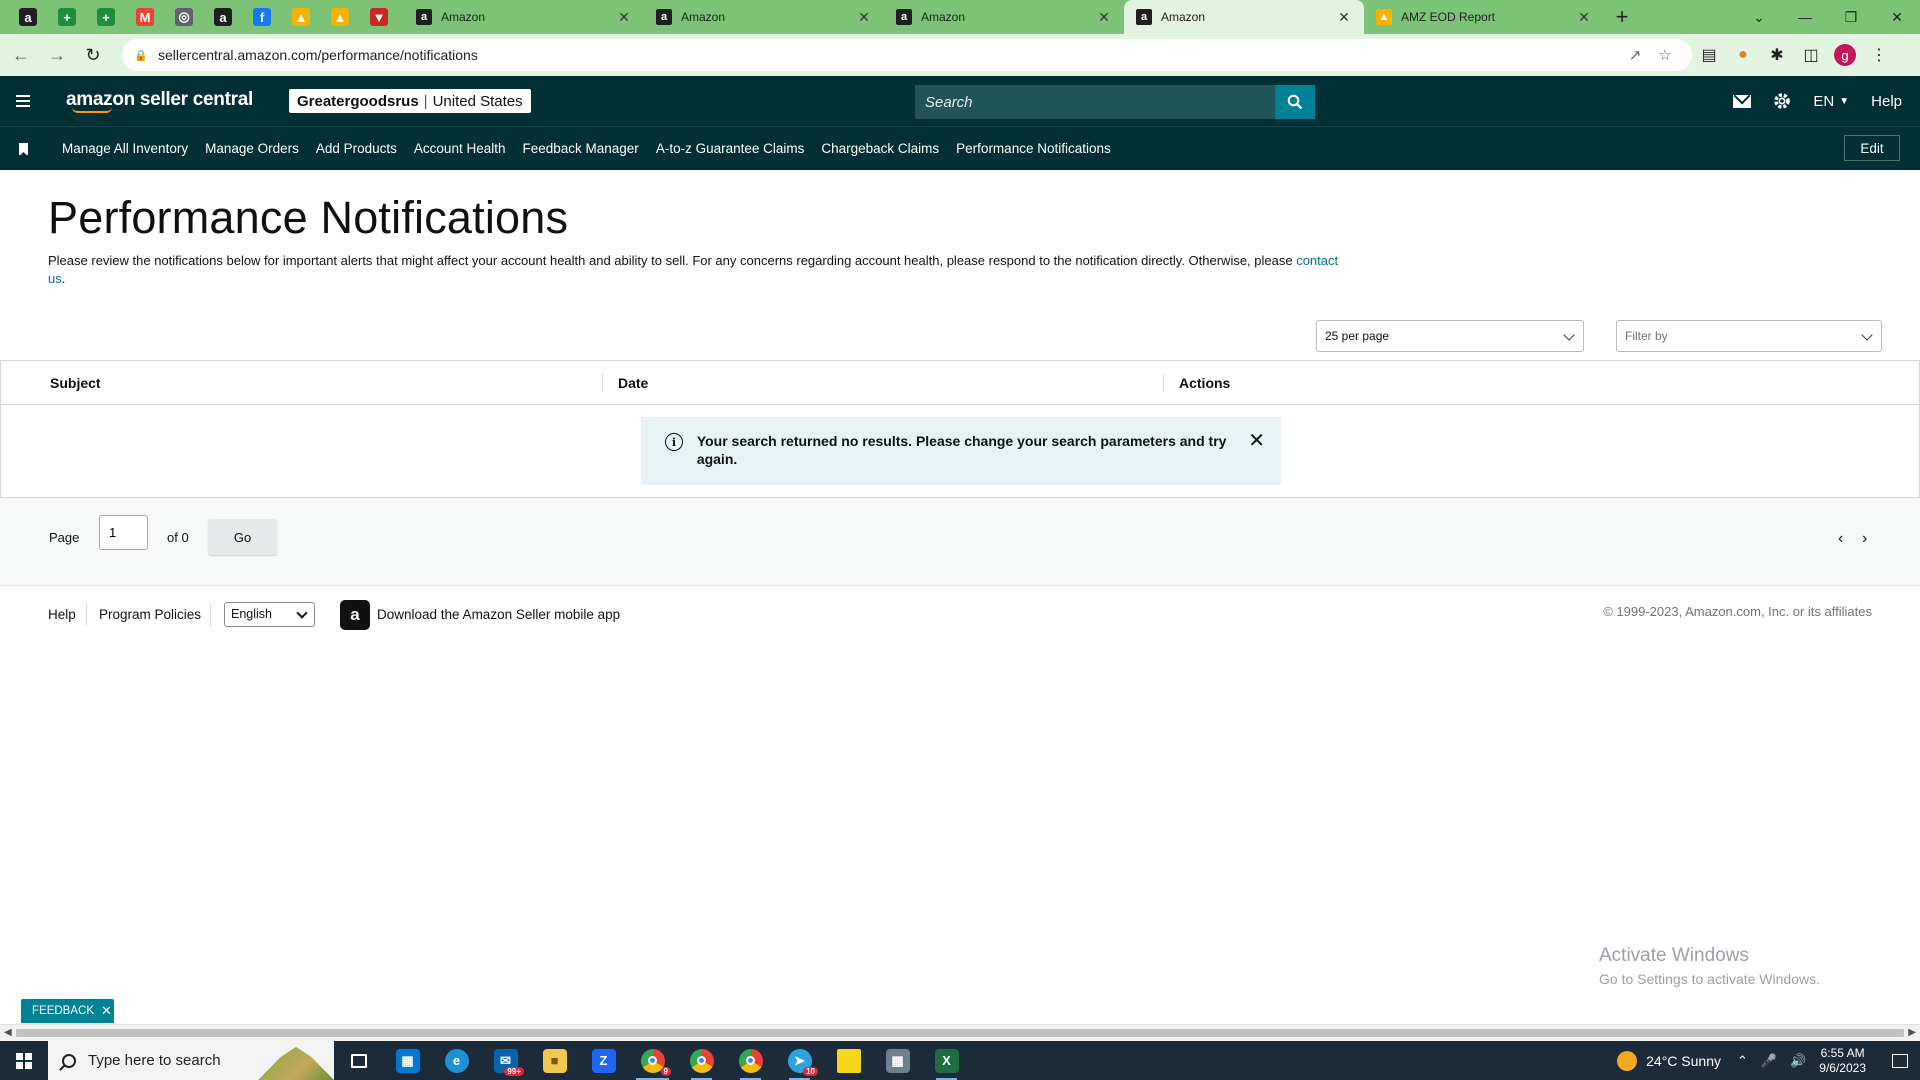 Image resolution: width=1920 pixels, height=1080 pixels. Describe the element at coordinates (1635, 55) in the screenshot. I see `share-icon: ↗` at that location.